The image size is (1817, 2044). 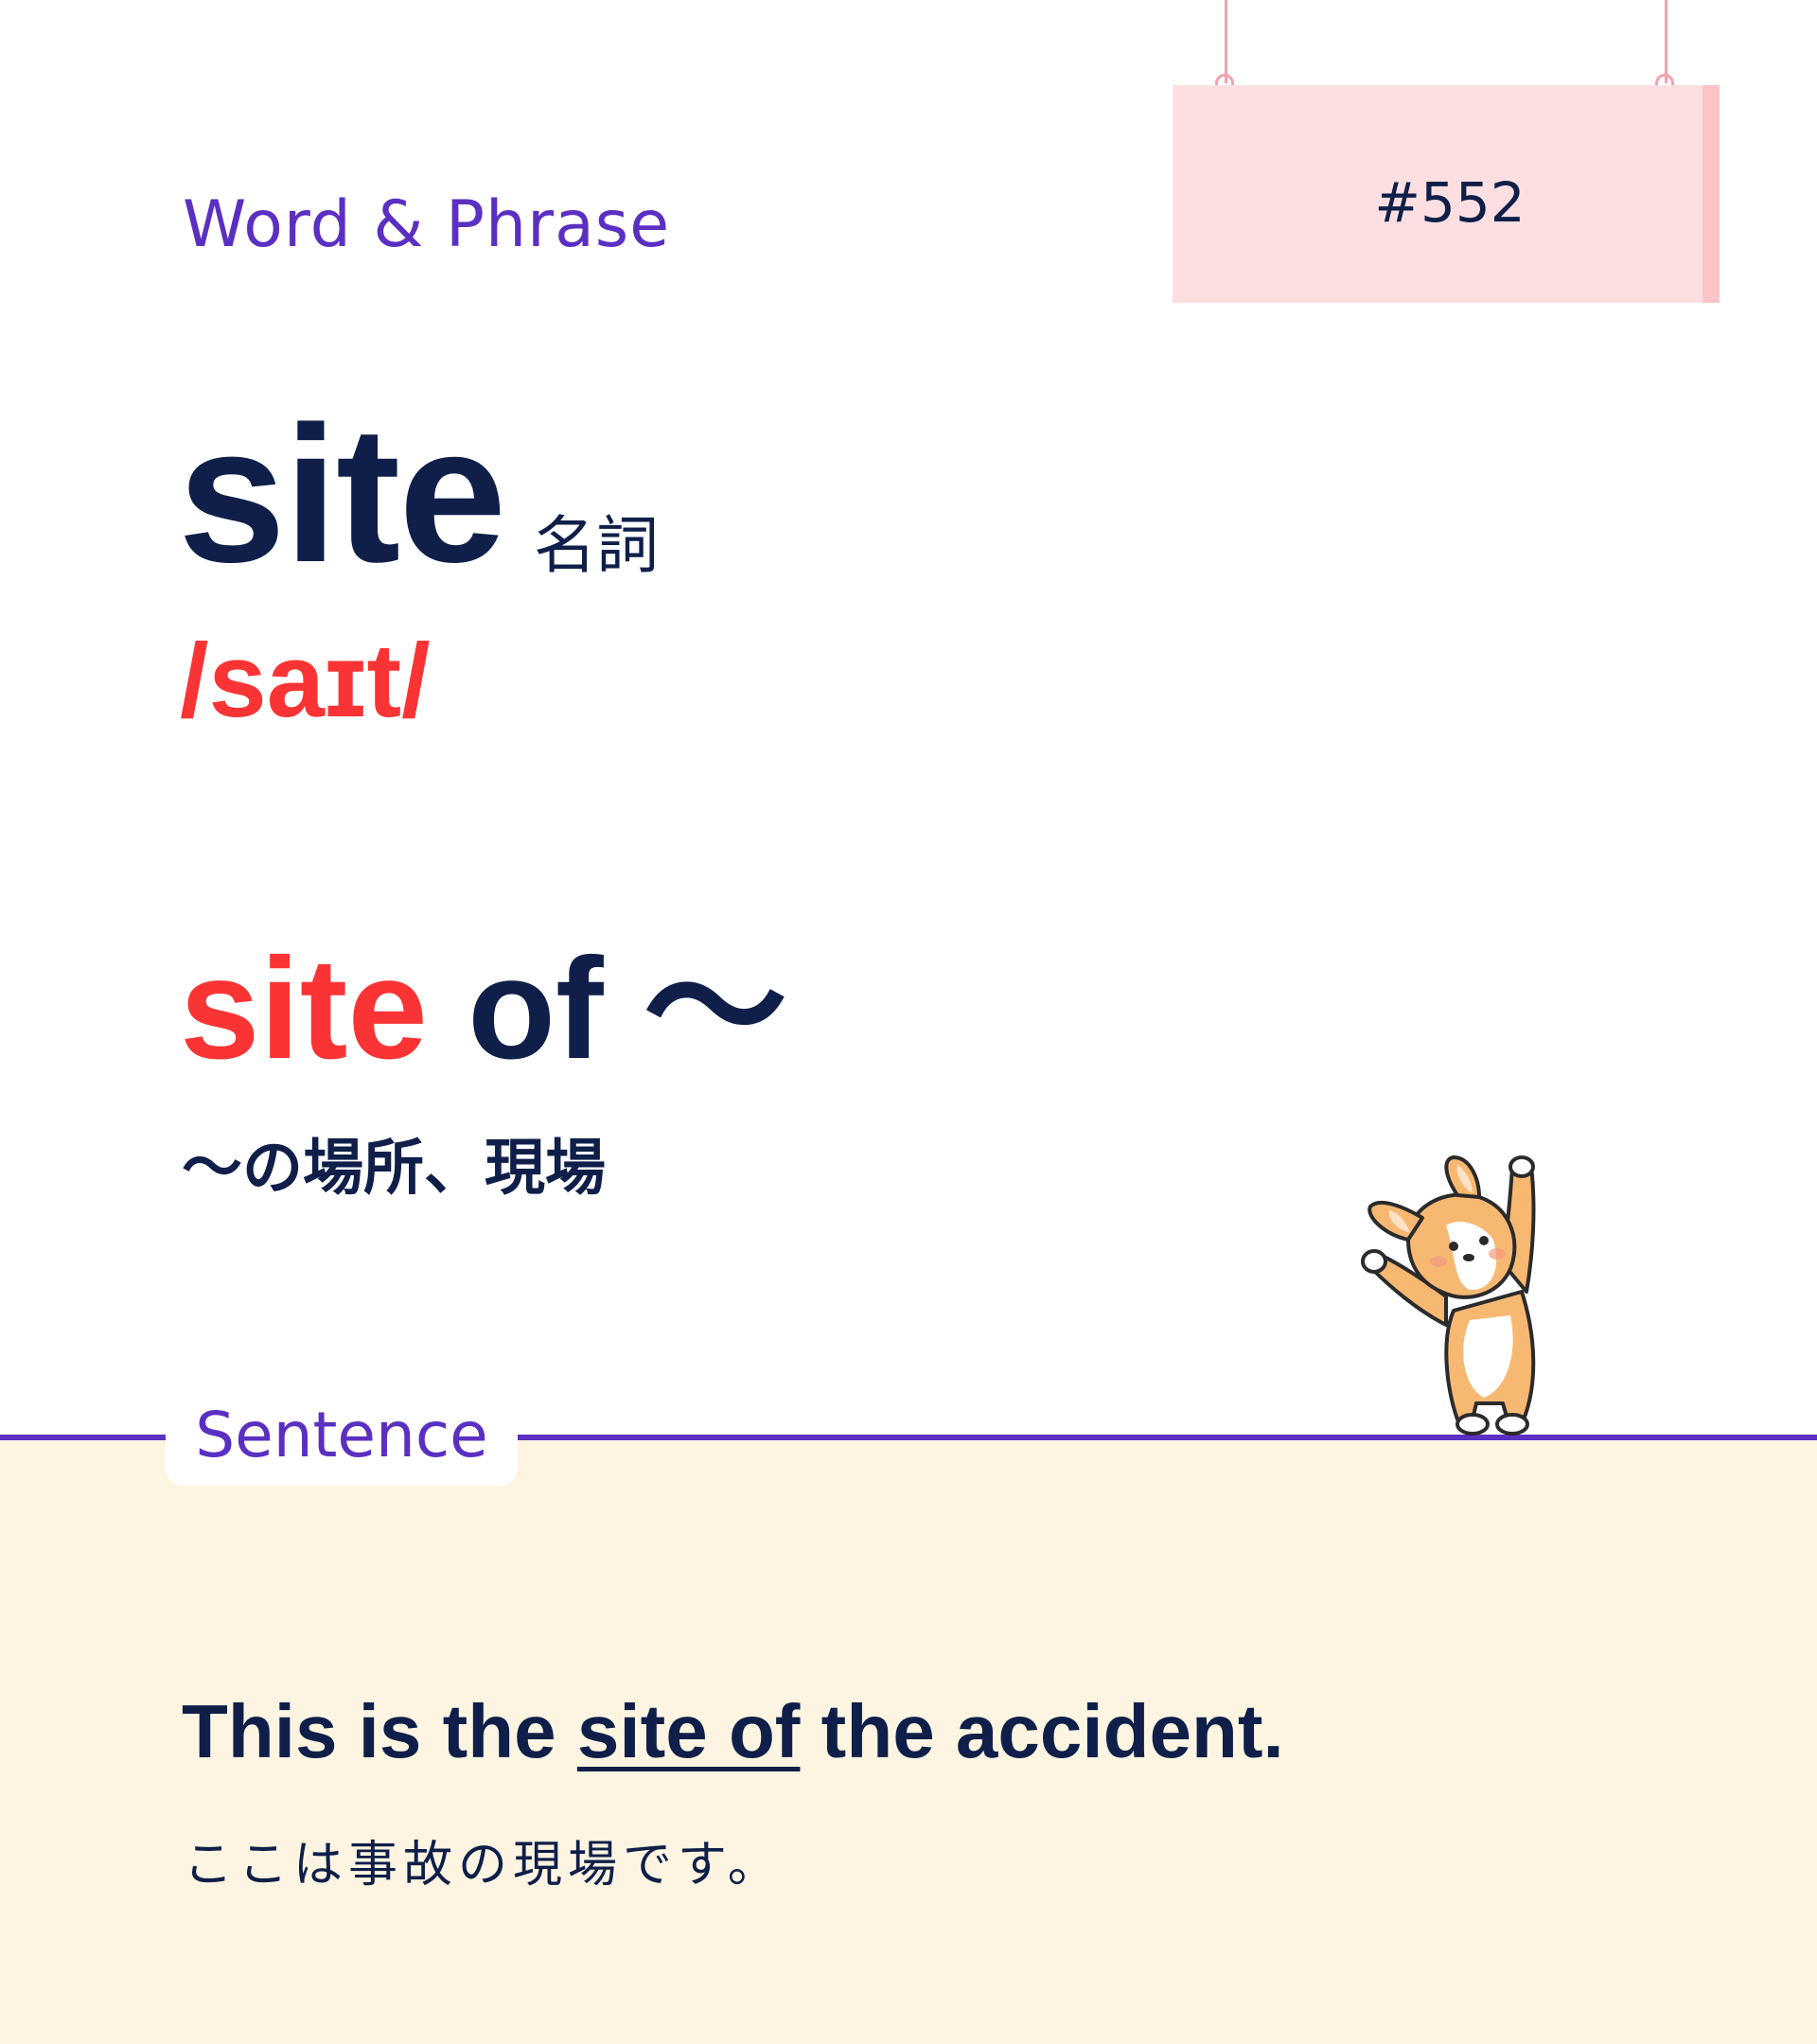 What do you see at coordinates (341, 1435) in the screenshot?
I see `sentence-label: Sentence` at bounding box center [341, 1435].